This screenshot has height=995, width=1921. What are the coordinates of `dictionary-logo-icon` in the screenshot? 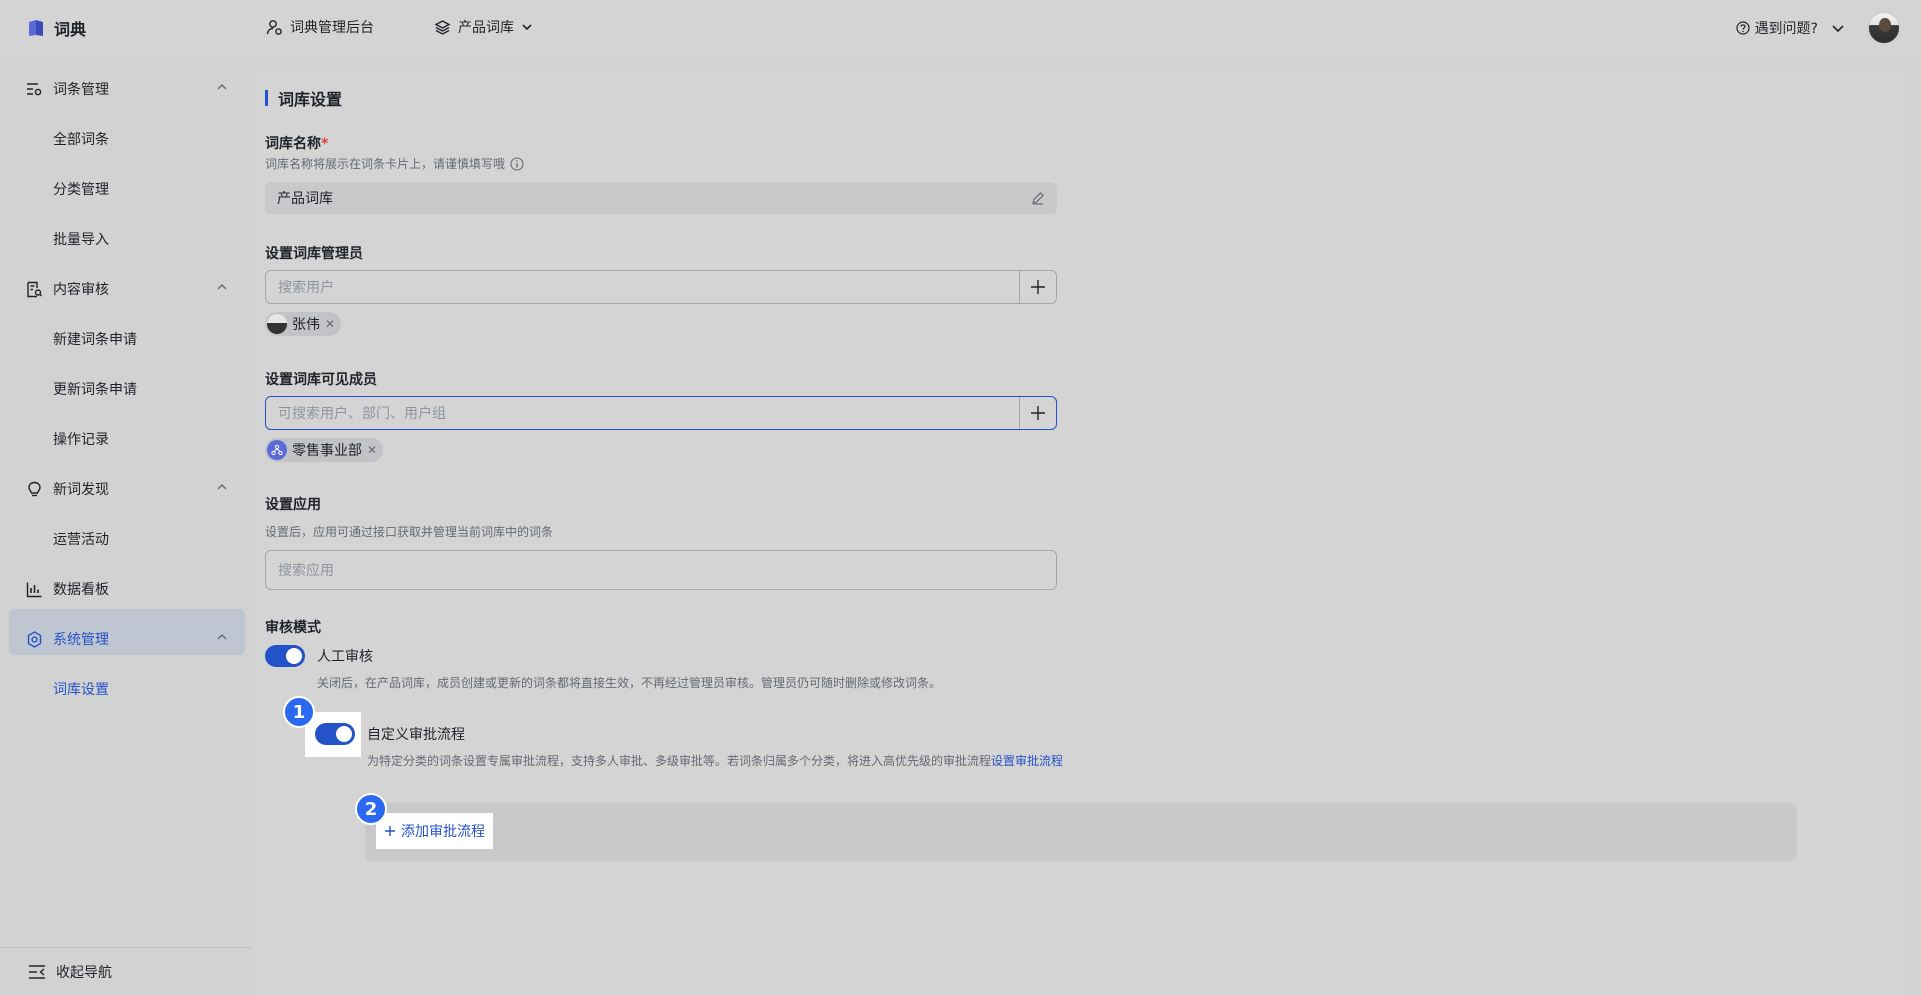 It's located at (36, 28).